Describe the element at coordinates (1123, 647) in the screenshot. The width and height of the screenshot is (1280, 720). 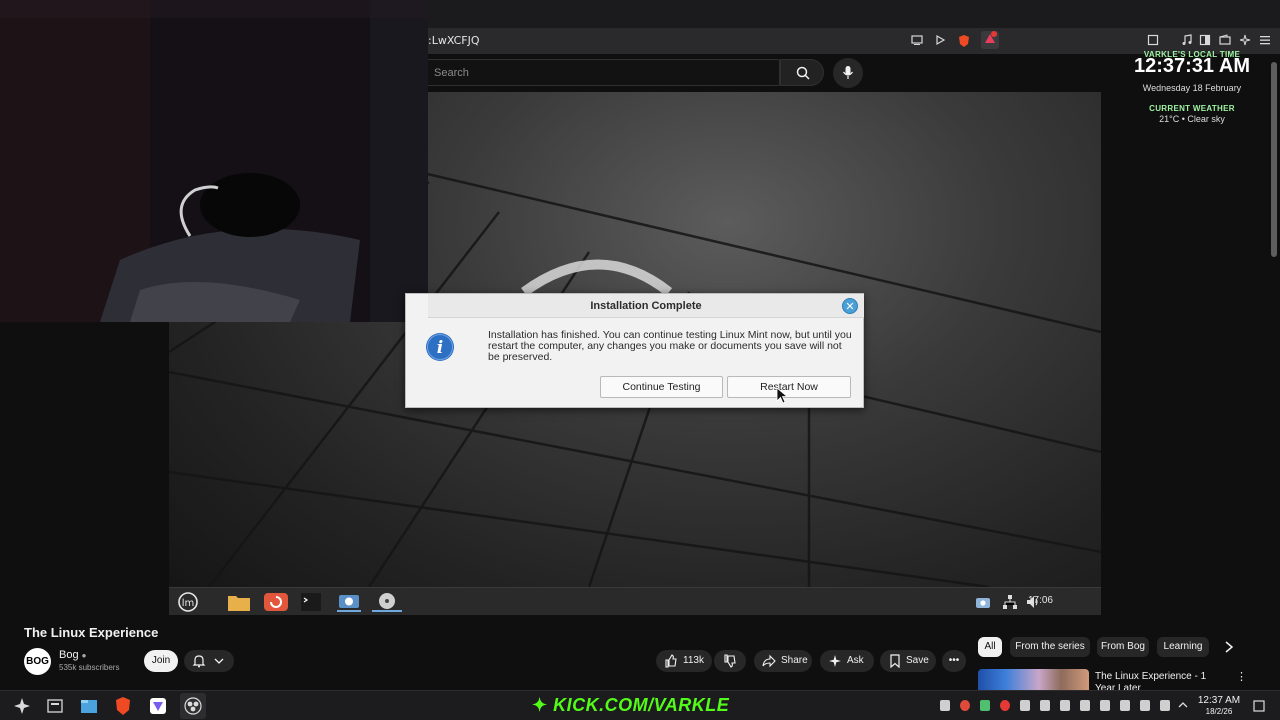
I see `chip-from-bog: From Bog` at that location.